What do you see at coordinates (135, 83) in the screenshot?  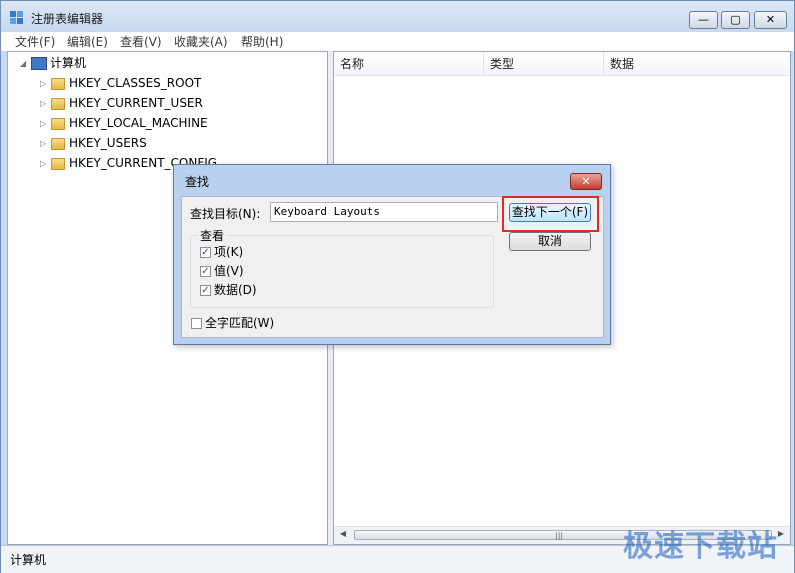 I see `tree-item-label: HKEY_CLASSES_ROOT` at bounding box center [135, 83].